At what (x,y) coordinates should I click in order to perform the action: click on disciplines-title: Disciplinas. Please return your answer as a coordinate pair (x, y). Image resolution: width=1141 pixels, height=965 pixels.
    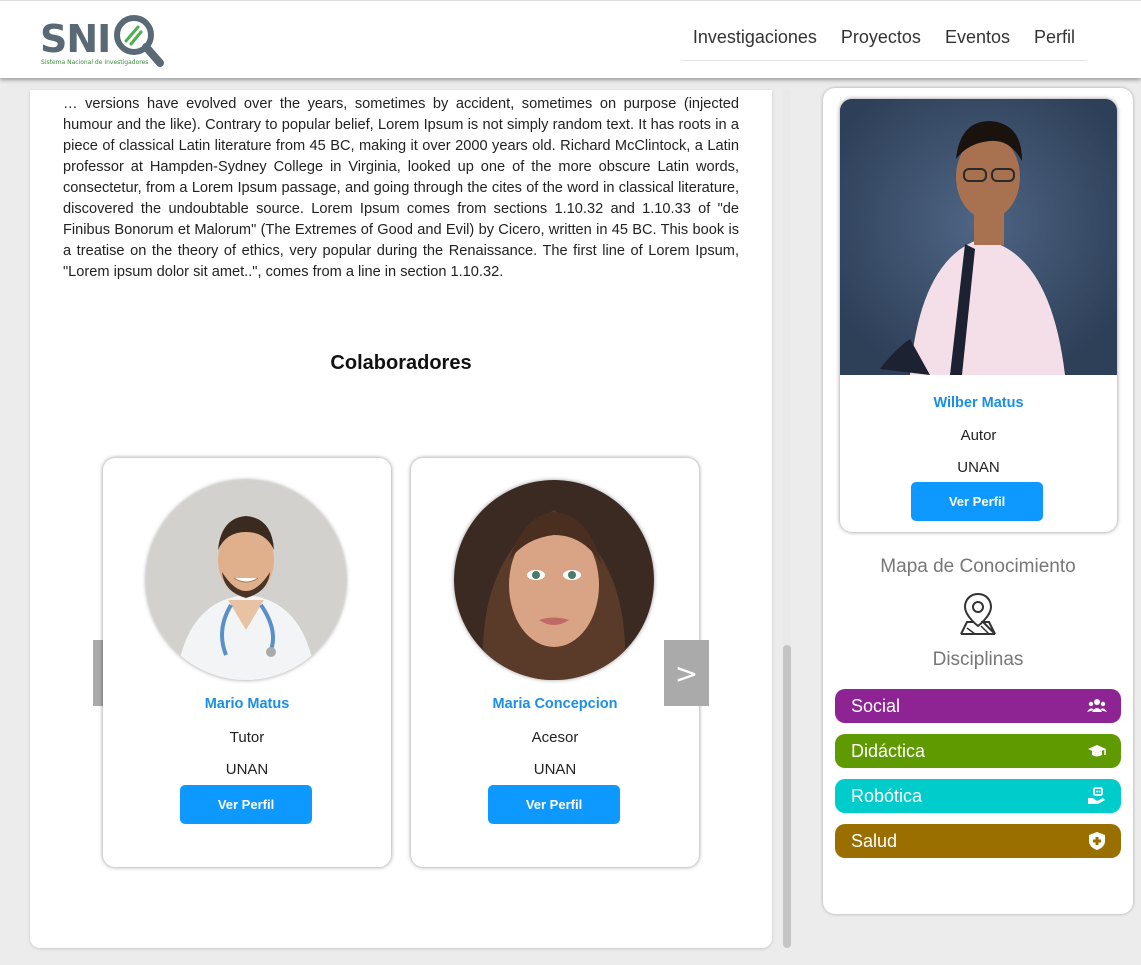
    Looking at the image, I should click on (978, 659).